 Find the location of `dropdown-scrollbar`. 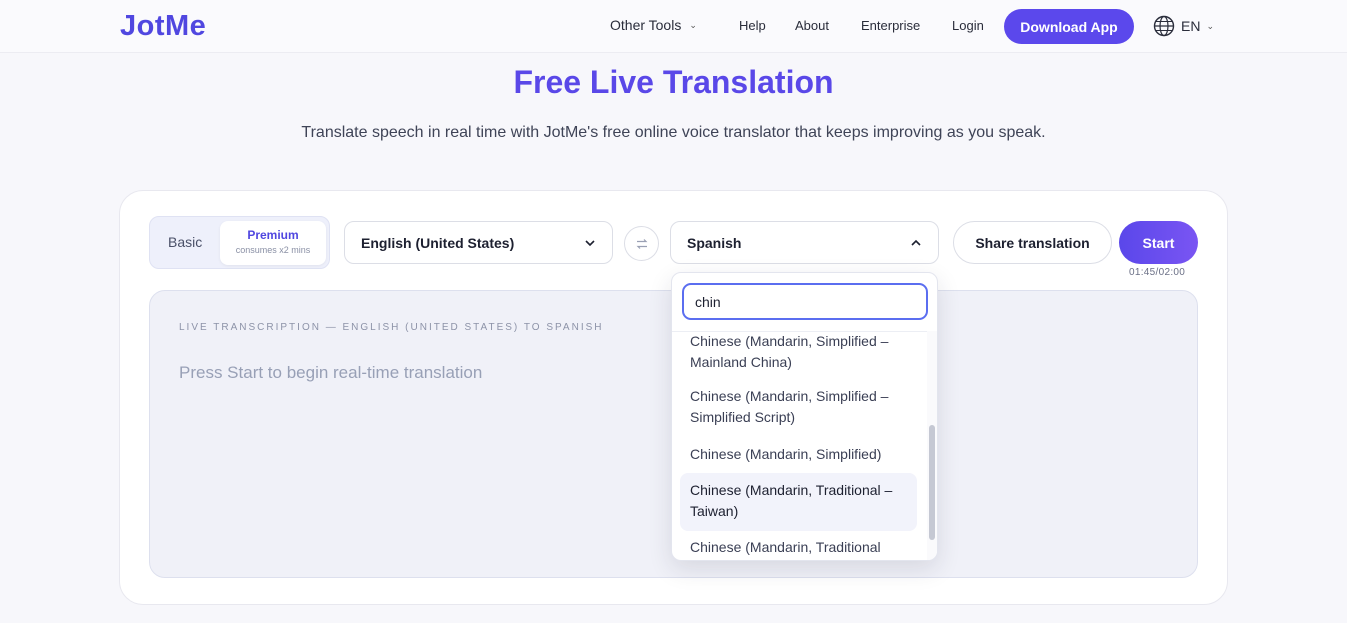

dropdown-scrollbar is located at coordinates (932, 482).